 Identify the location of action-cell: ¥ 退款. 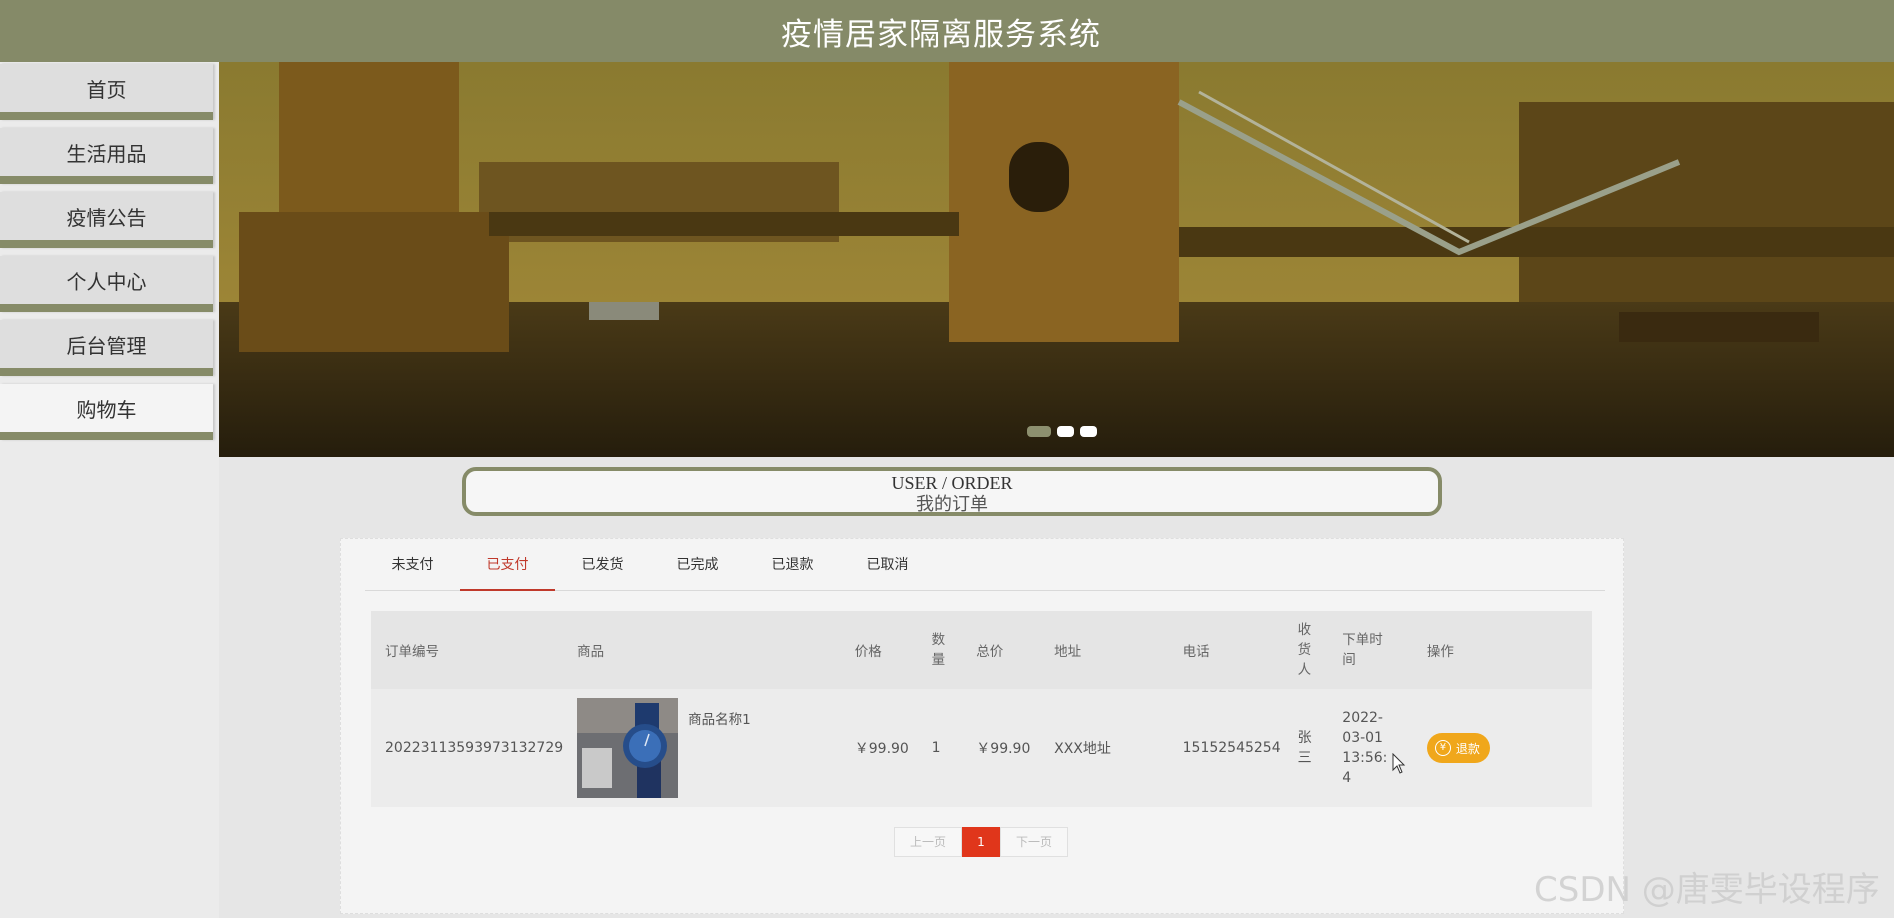
(1502, 748).